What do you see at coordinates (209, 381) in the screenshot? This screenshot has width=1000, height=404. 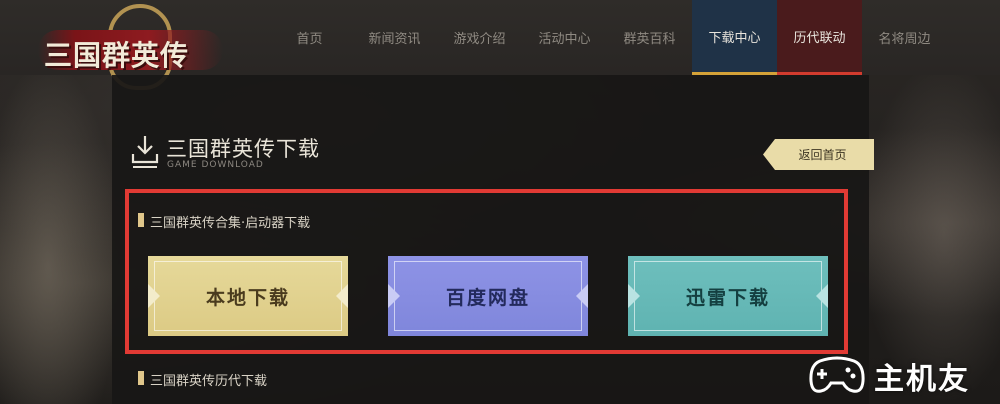 I see `section-title-history: 三国群英传历代下载` at bounding box center [209, 381].